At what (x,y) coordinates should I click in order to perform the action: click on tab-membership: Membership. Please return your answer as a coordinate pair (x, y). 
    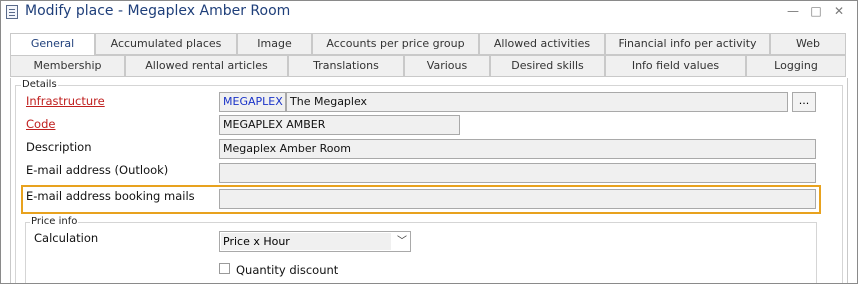
    Looking at the image, I should click on (67, 66).